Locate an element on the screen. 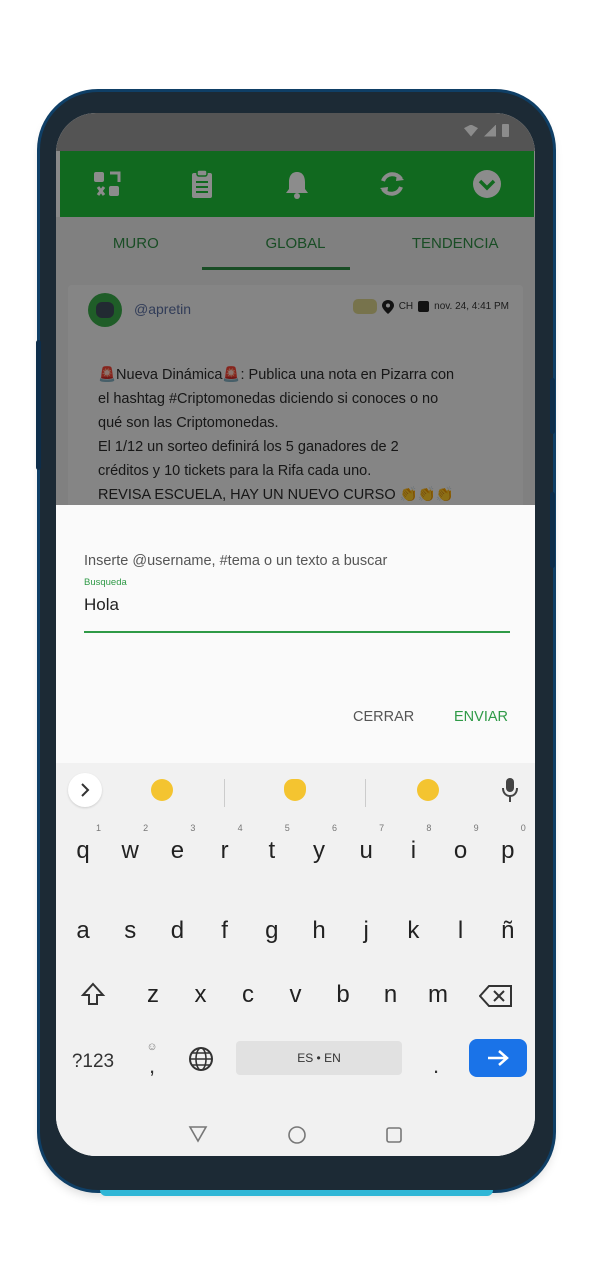  side-button-left is located at coordinates (38, 405).